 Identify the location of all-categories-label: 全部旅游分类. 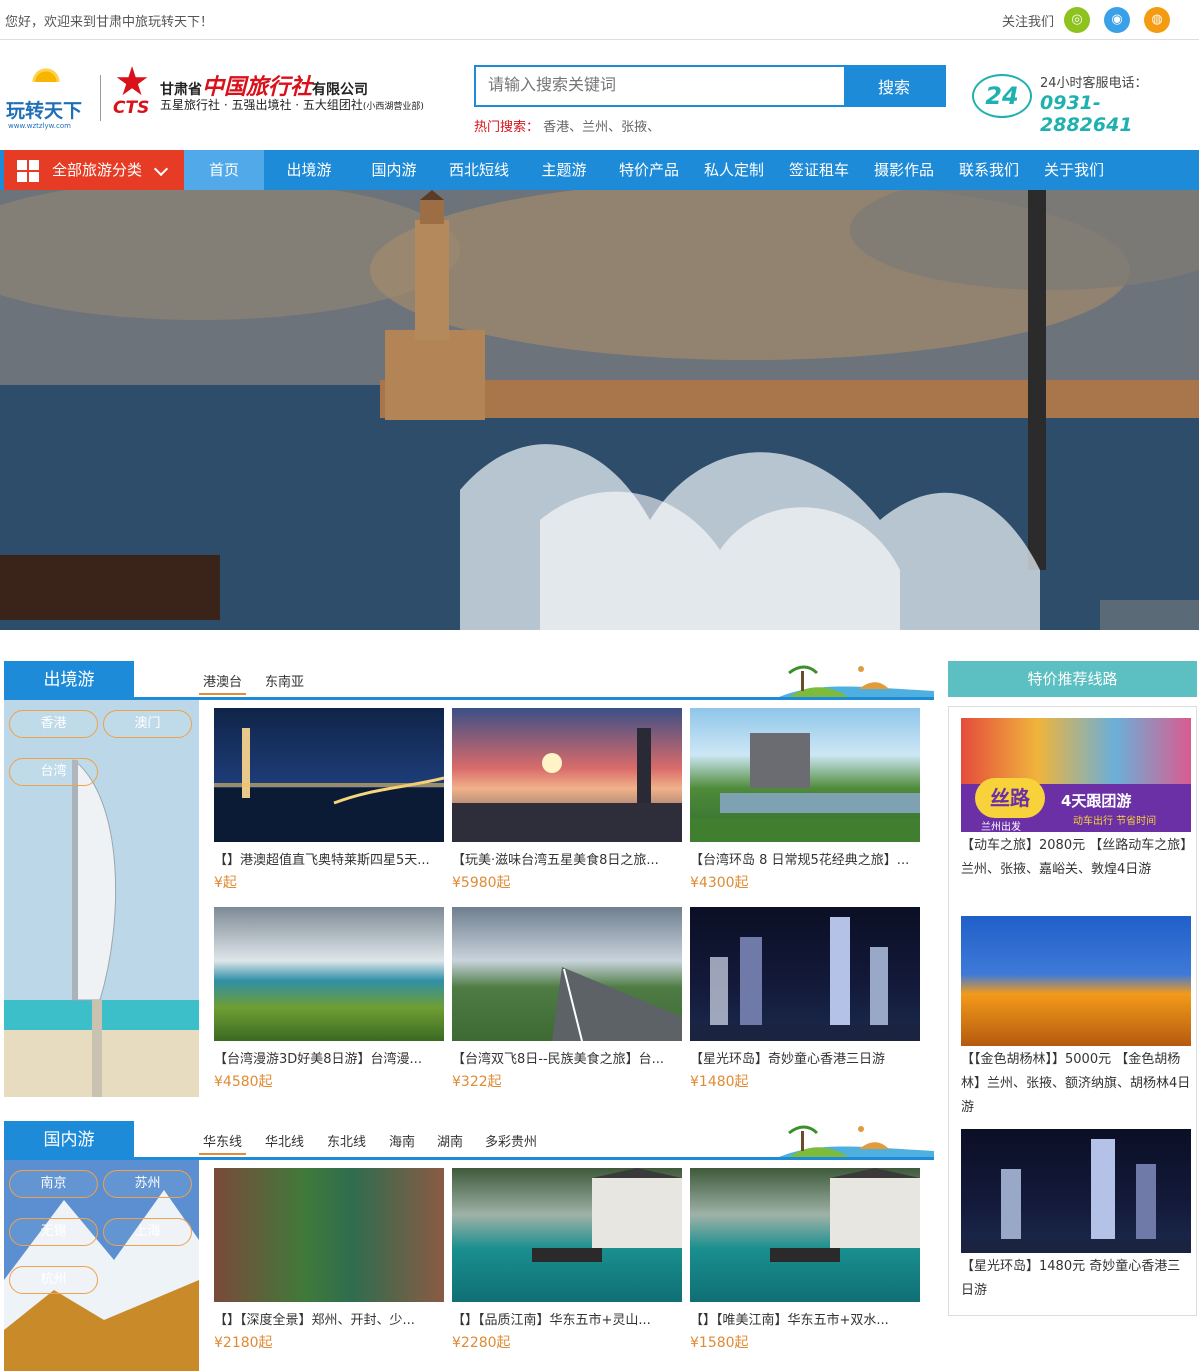
(97, 170).